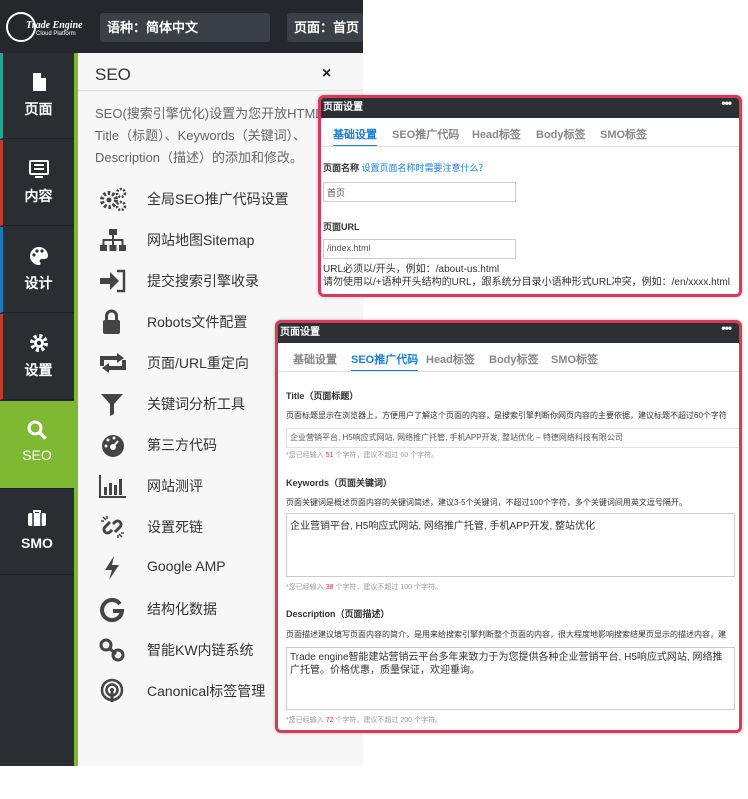 The height and width of the screenshot is (799, 748). What do you see at coordinates (362, 455) in the screenshot?
I see `title-char-count: *您已经输入 51 个字符，建议不超过 60 个字符。` at bounding box center [362, 455].